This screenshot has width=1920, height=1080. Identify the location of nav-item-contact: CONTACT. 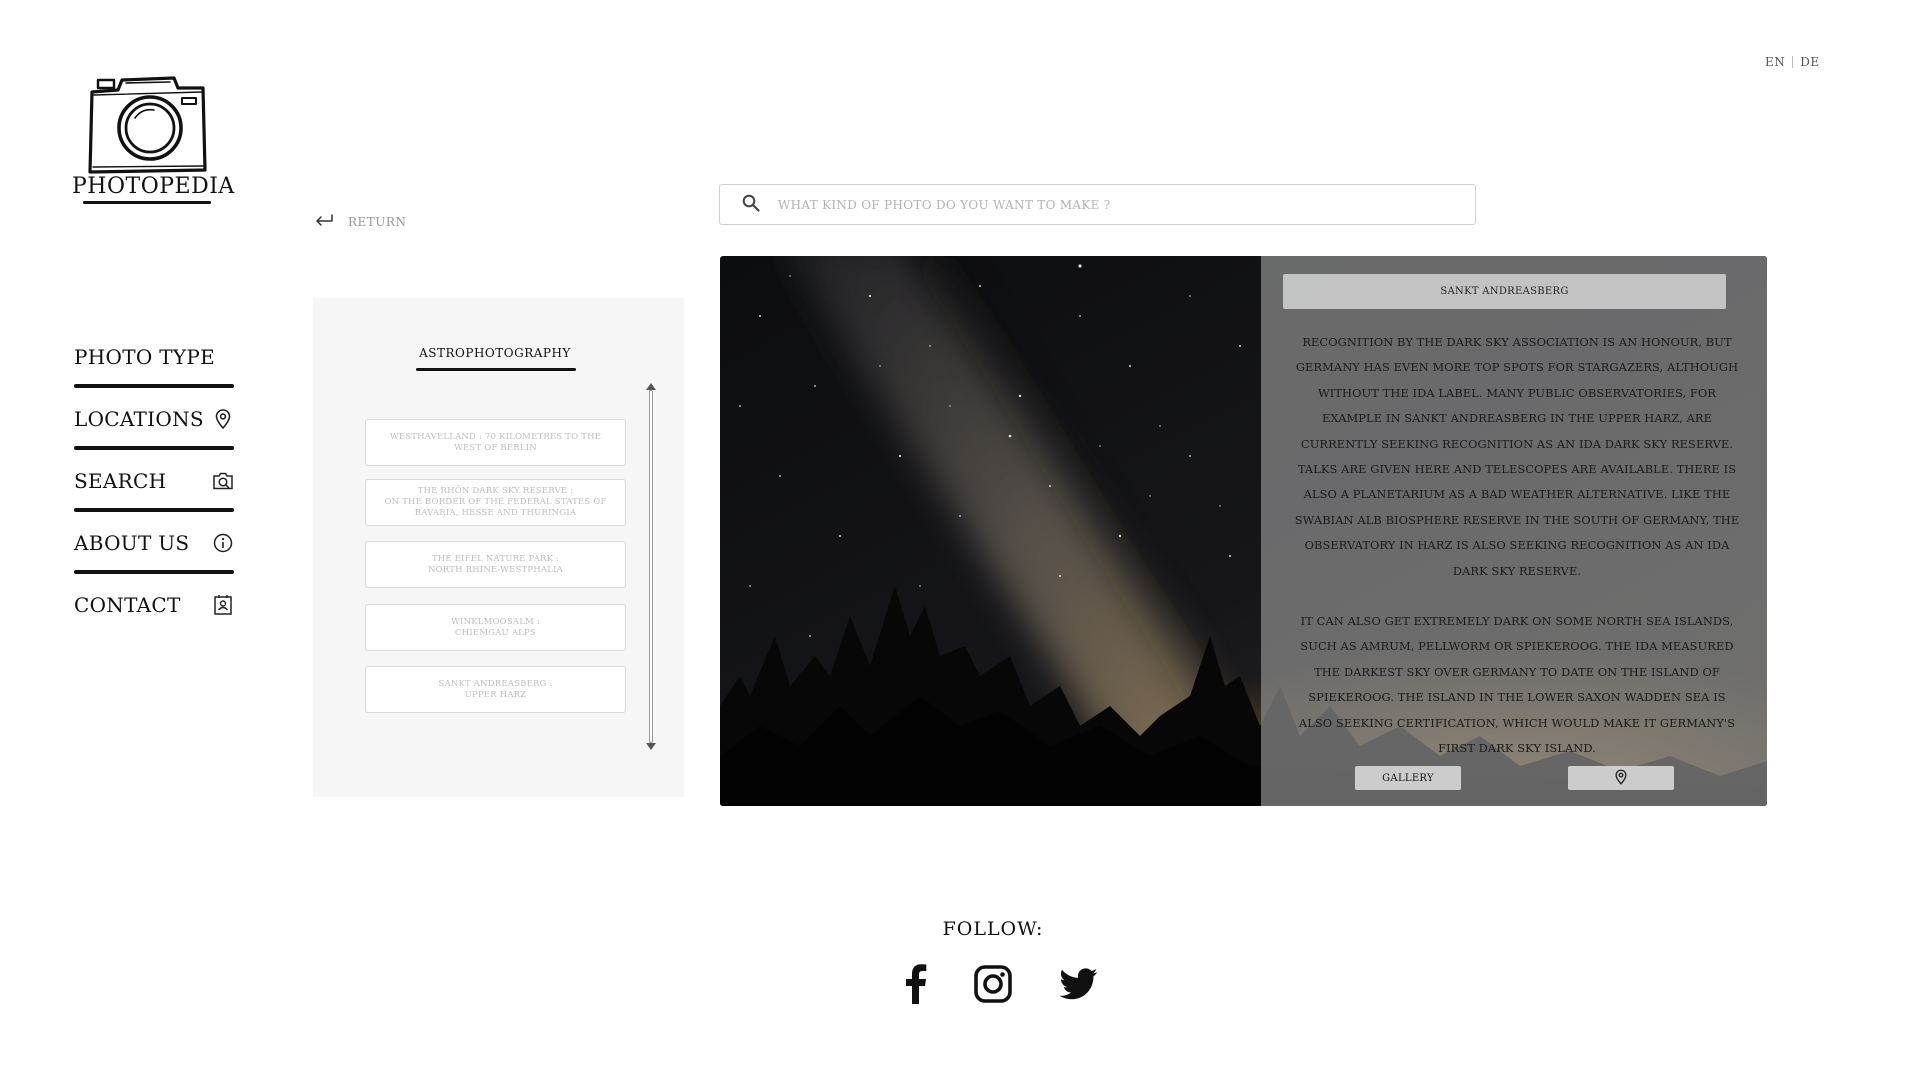
(154, 605).